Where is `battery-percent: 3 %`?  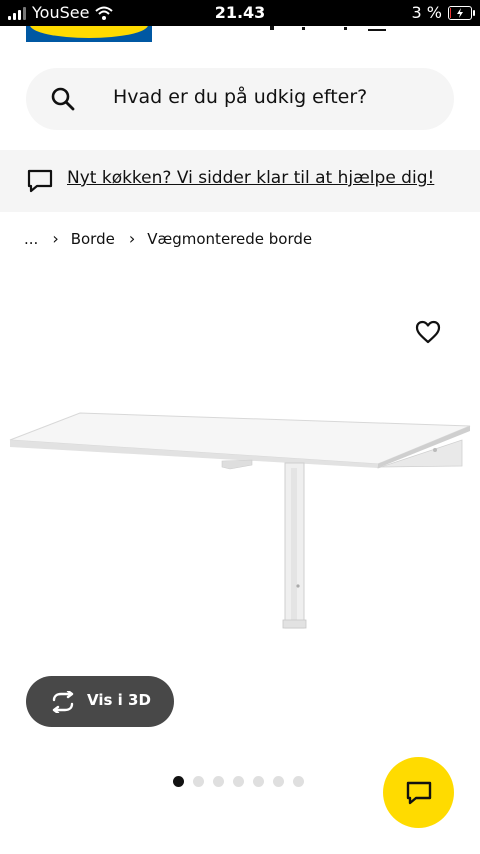
battery-percent: 3 % is located at coordinates (426, 12).